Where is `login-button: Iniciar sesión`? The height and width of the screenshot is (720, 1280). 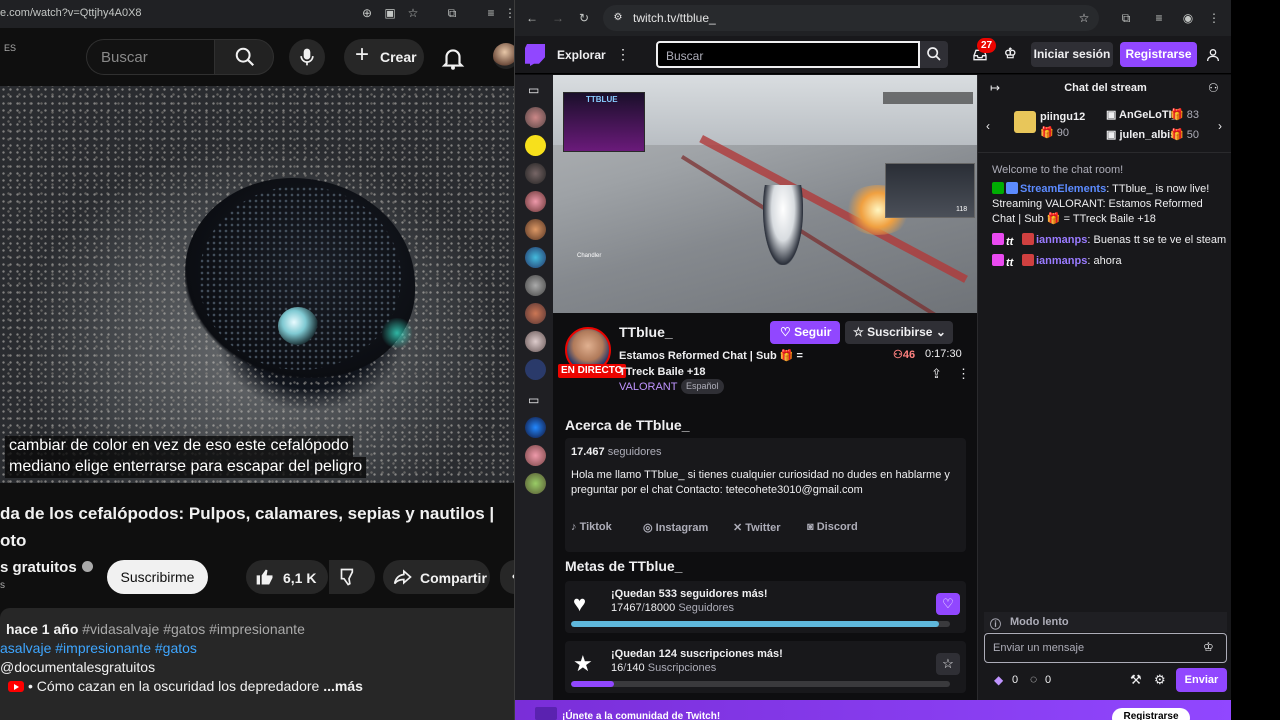
login-button: Iniciar sesión is located at coordinates (1072, 54).